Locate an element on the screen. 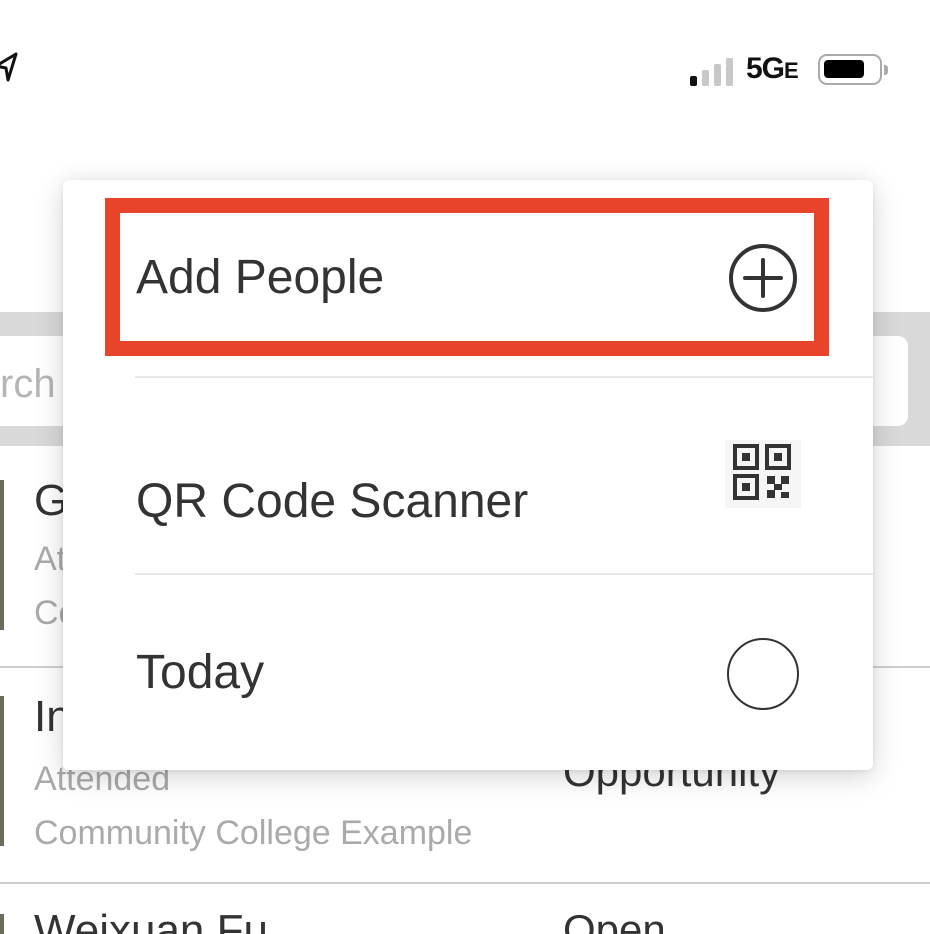 This screenshot has width=930, height=934. status-label: Open is located at coordinates (614, 920).